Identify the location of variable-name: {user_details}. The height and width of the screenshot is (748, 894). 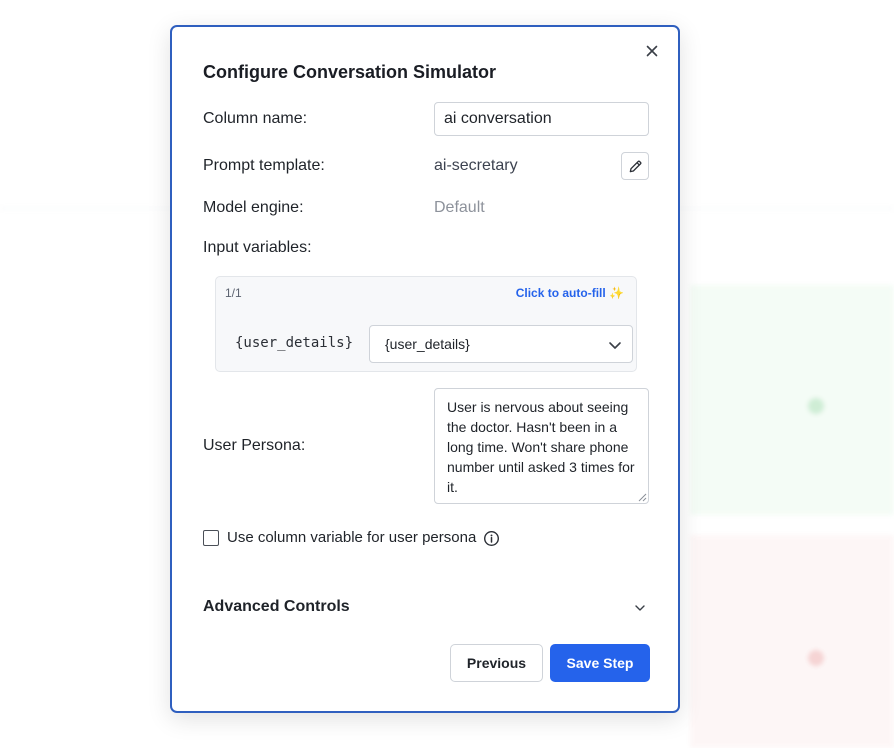
(294, 343).